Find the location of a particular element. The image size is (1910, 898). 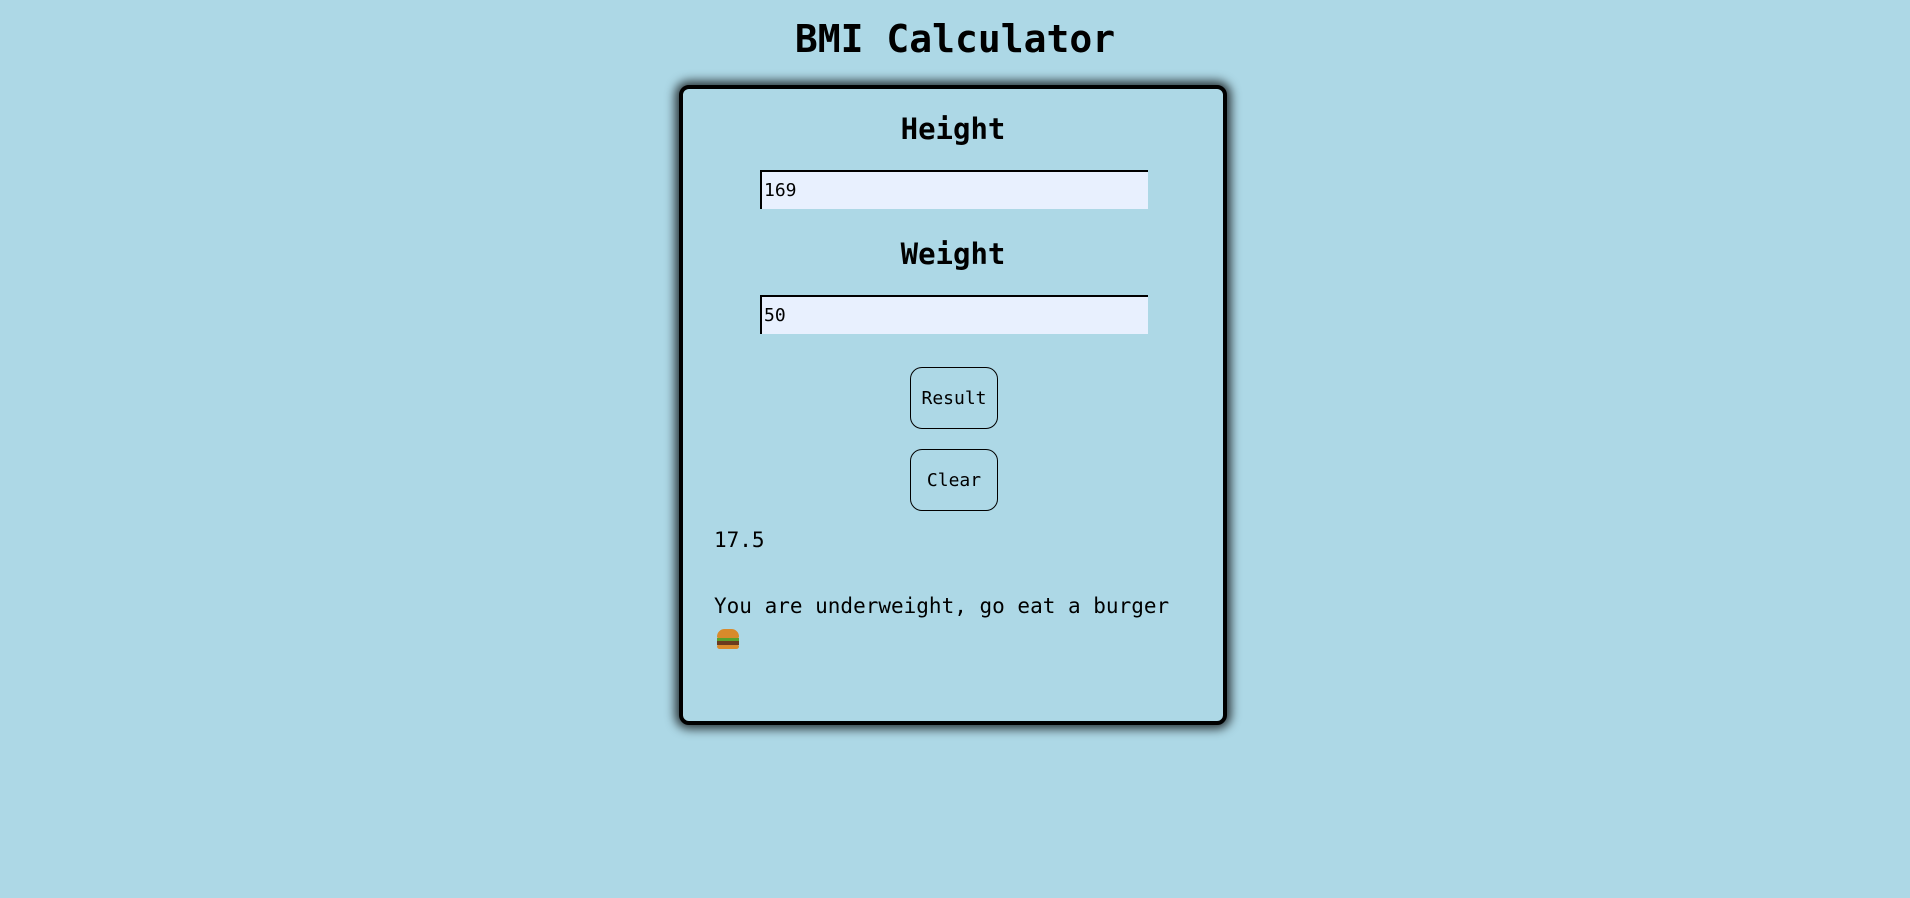

result-button: Result is located at coordinates (954, 398).